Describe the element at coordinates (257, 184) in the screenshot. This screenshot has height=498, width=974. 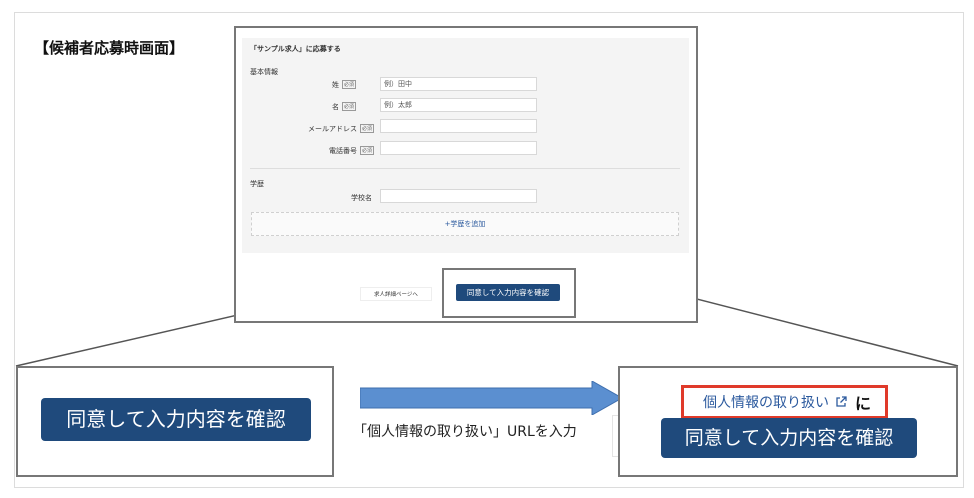
I see `education-section-label: 学歴` at that location.